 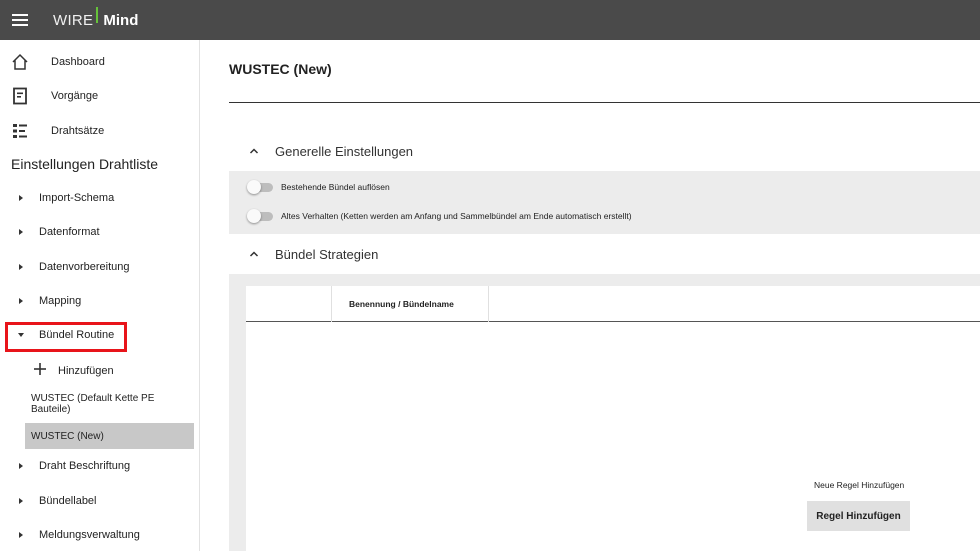 What do you see at coordinates (85, 164) in the screenshot?
I see `settings-section-title: Einstellungen Drahtliste` at bounding box center [85, 164].